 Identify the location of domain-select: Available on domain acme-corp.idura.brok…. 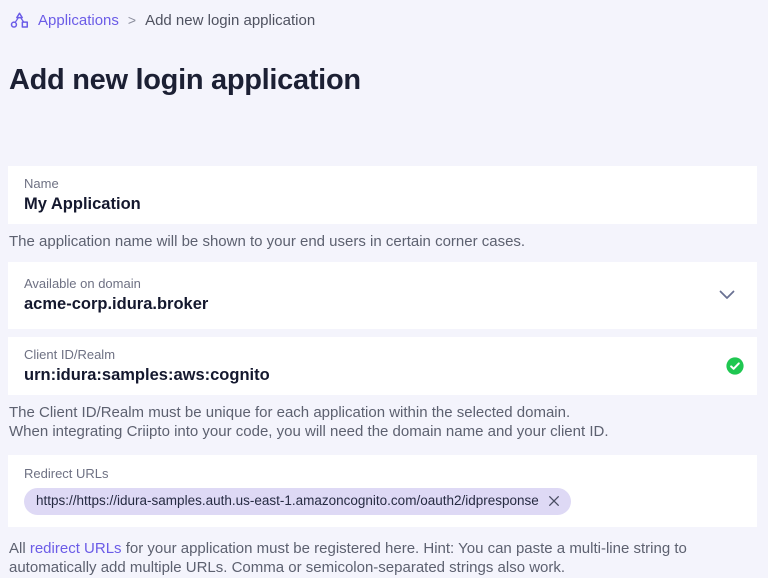
(382, 295).